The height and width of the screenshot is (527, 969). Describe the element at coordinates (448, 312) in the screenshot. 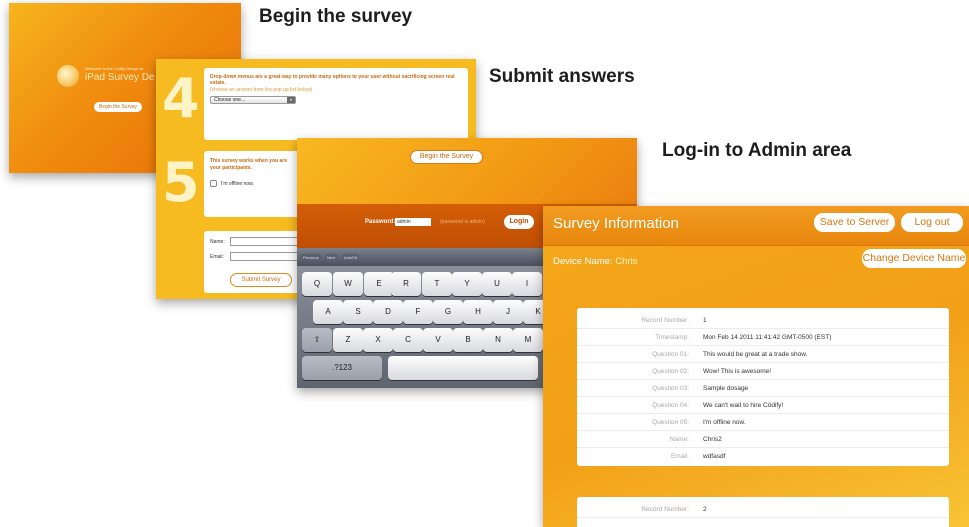

I see `key-g: G` at that location.